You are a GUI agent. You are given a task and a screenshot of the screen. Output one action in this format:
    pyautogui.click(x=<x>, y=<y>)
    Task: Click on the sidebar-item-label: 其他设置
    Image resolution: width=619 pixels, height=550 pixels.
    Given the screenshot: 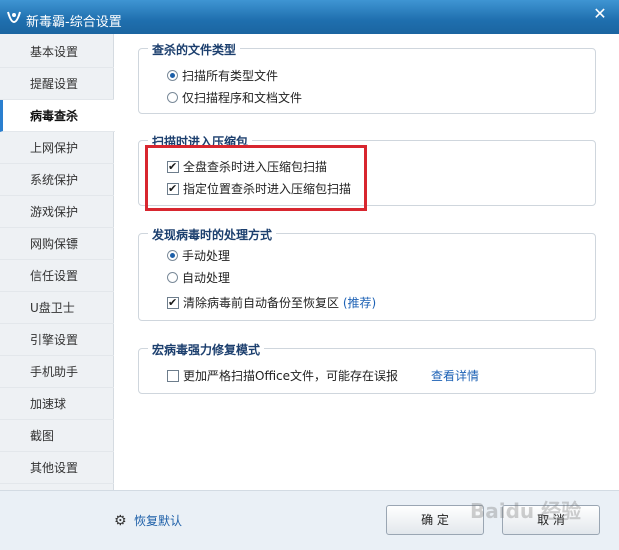 What is the action you would take?
    pyautogui.click(x=54, y=468)
    